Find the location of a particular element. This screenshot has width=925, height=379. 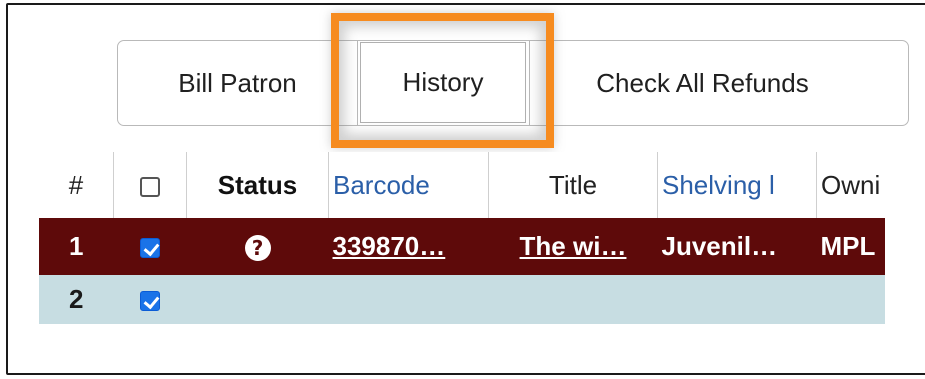

row-number: 1 is located at coordinates (76, 246).